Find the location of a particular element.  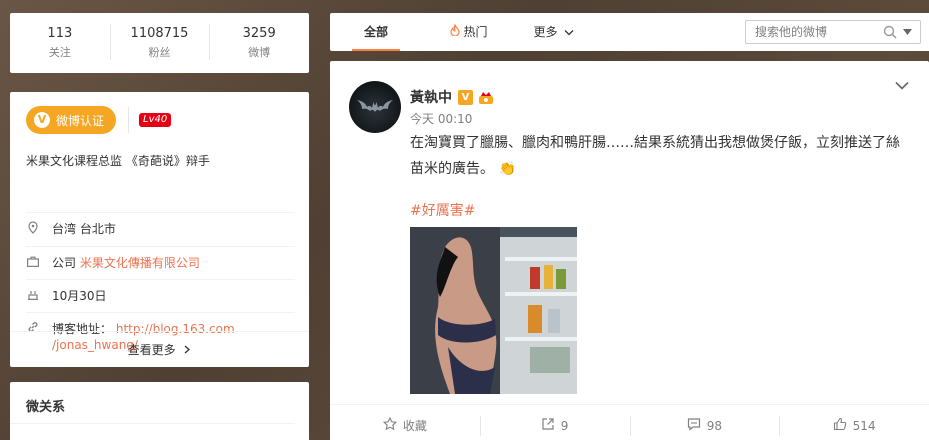

verify-button: V 微博认证 is located at coordinates (71, 120).